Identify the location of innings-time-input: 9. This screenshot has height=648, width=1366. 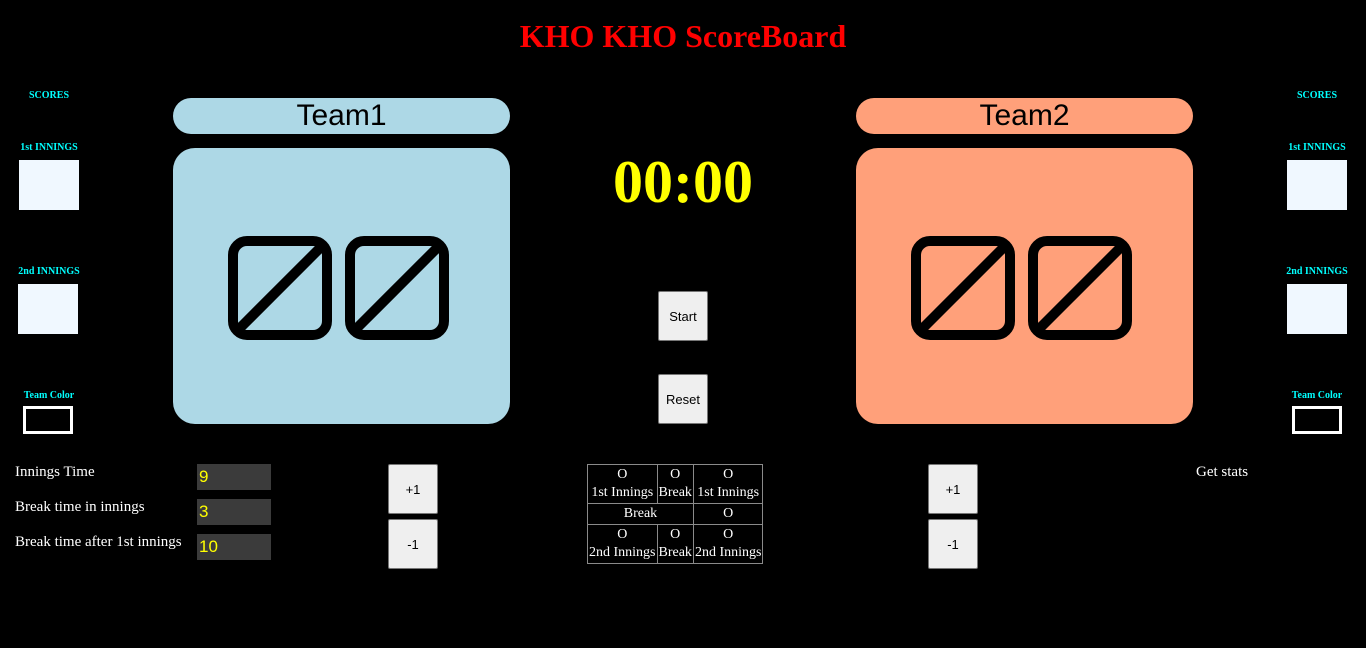
(234, 477).